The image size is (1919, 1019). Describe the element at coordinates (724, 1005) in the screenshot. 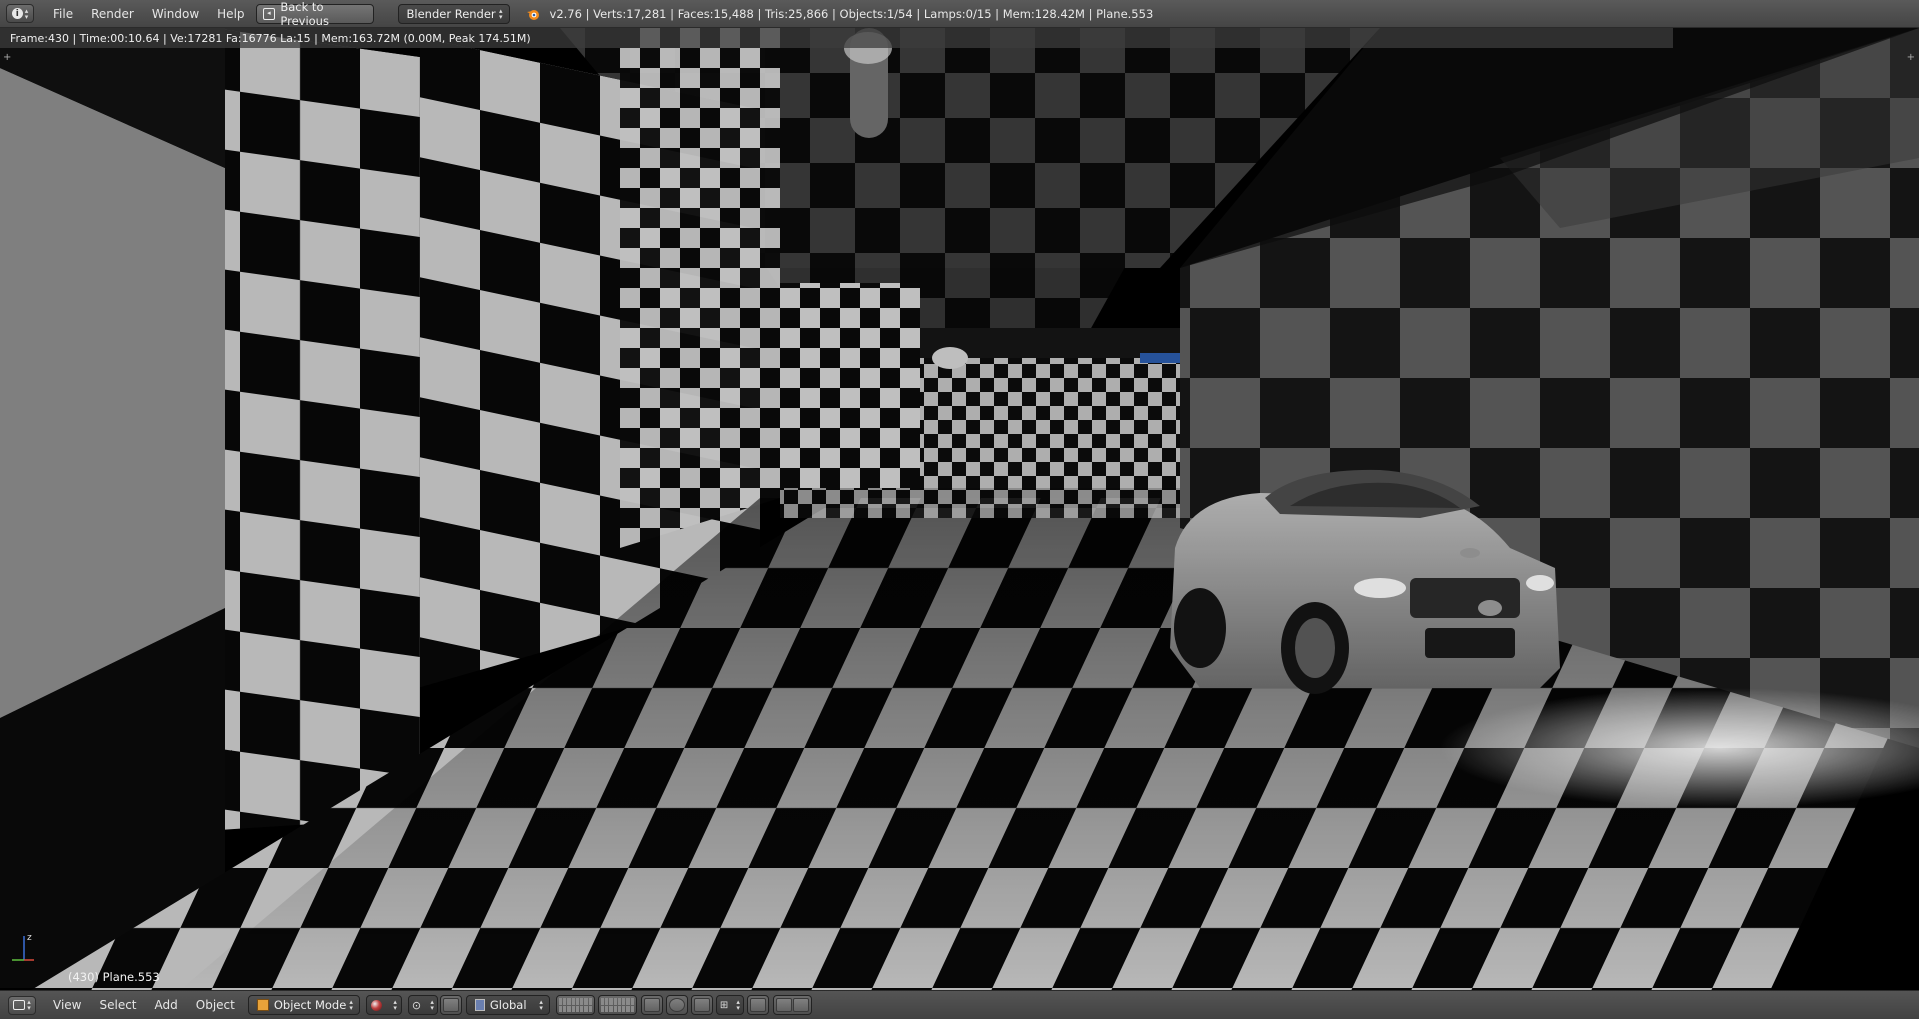

I see `snap-increment-icon: ⊞` at that location.